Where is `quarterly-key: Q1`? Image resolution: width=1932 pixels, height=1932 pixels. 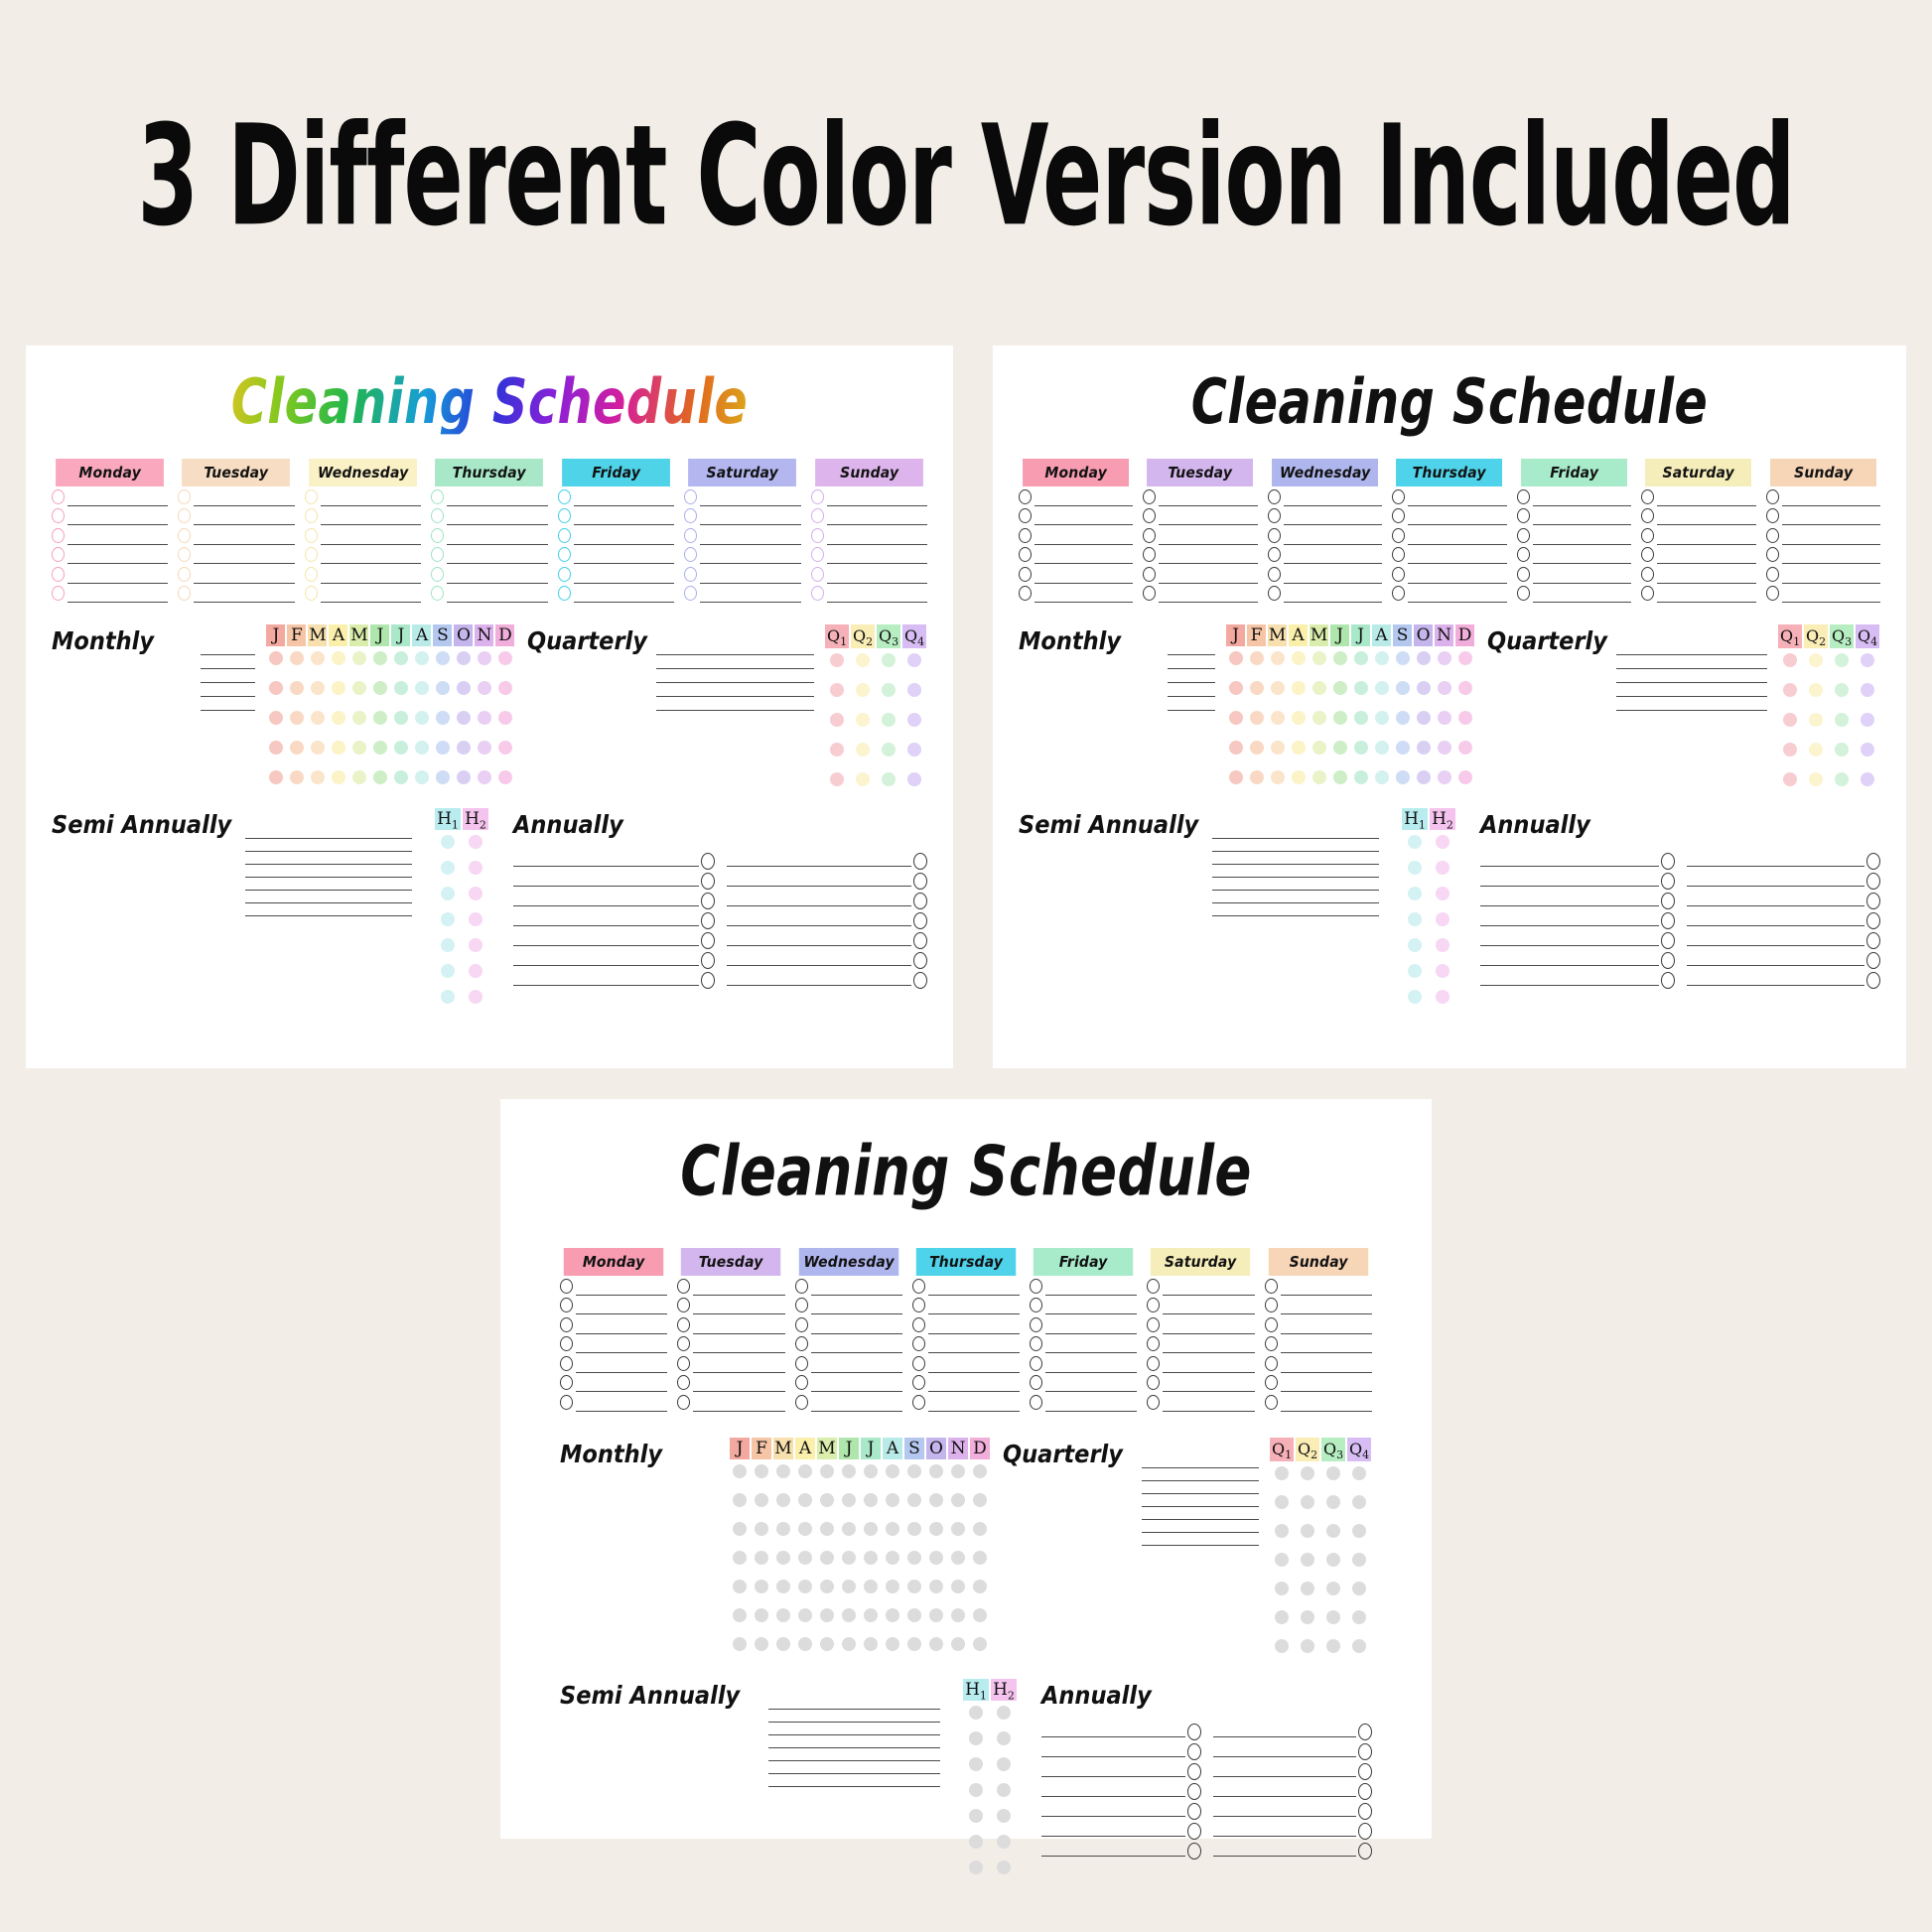
quarterly-key: Q1 is located at coordinates (1282, 1449).